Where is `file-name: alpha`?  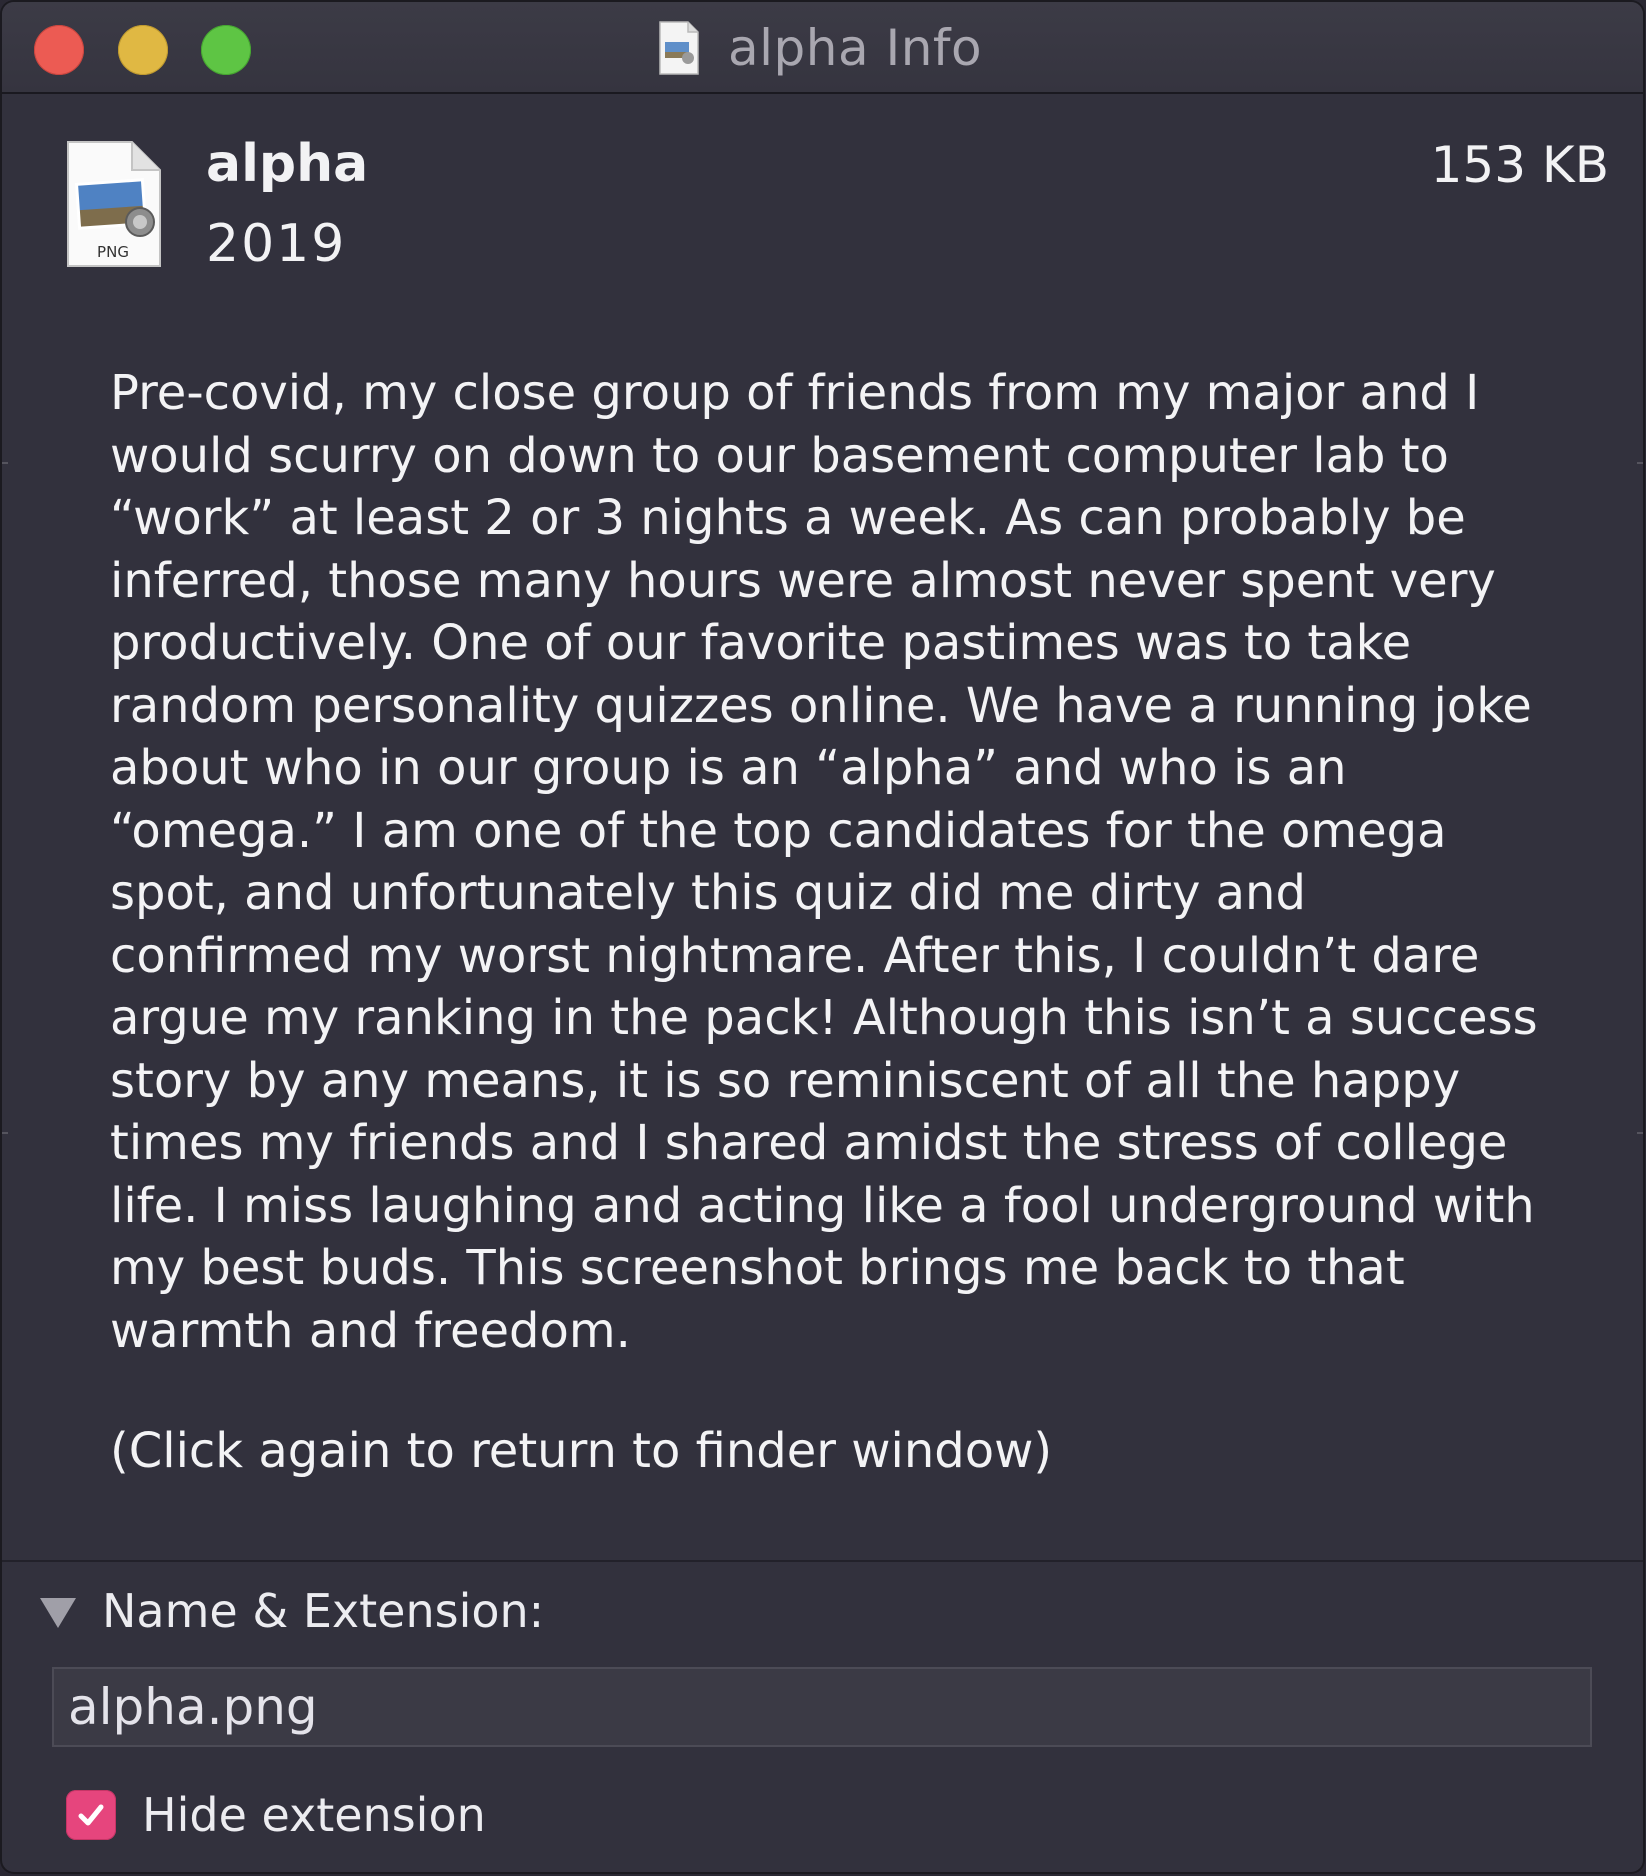
file-name: alpha is located at coordinates (287, 164).